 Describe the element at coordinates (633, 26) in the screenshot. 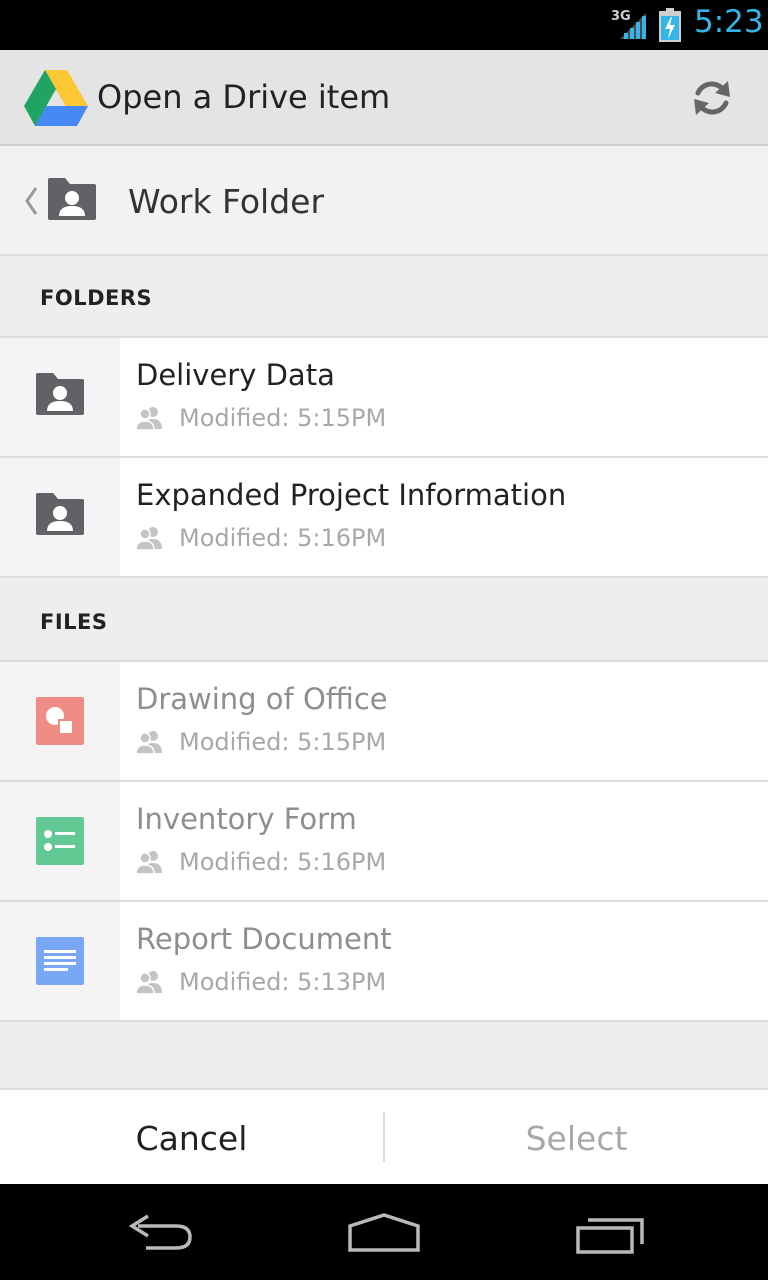

I see `signal-icon` at that location.